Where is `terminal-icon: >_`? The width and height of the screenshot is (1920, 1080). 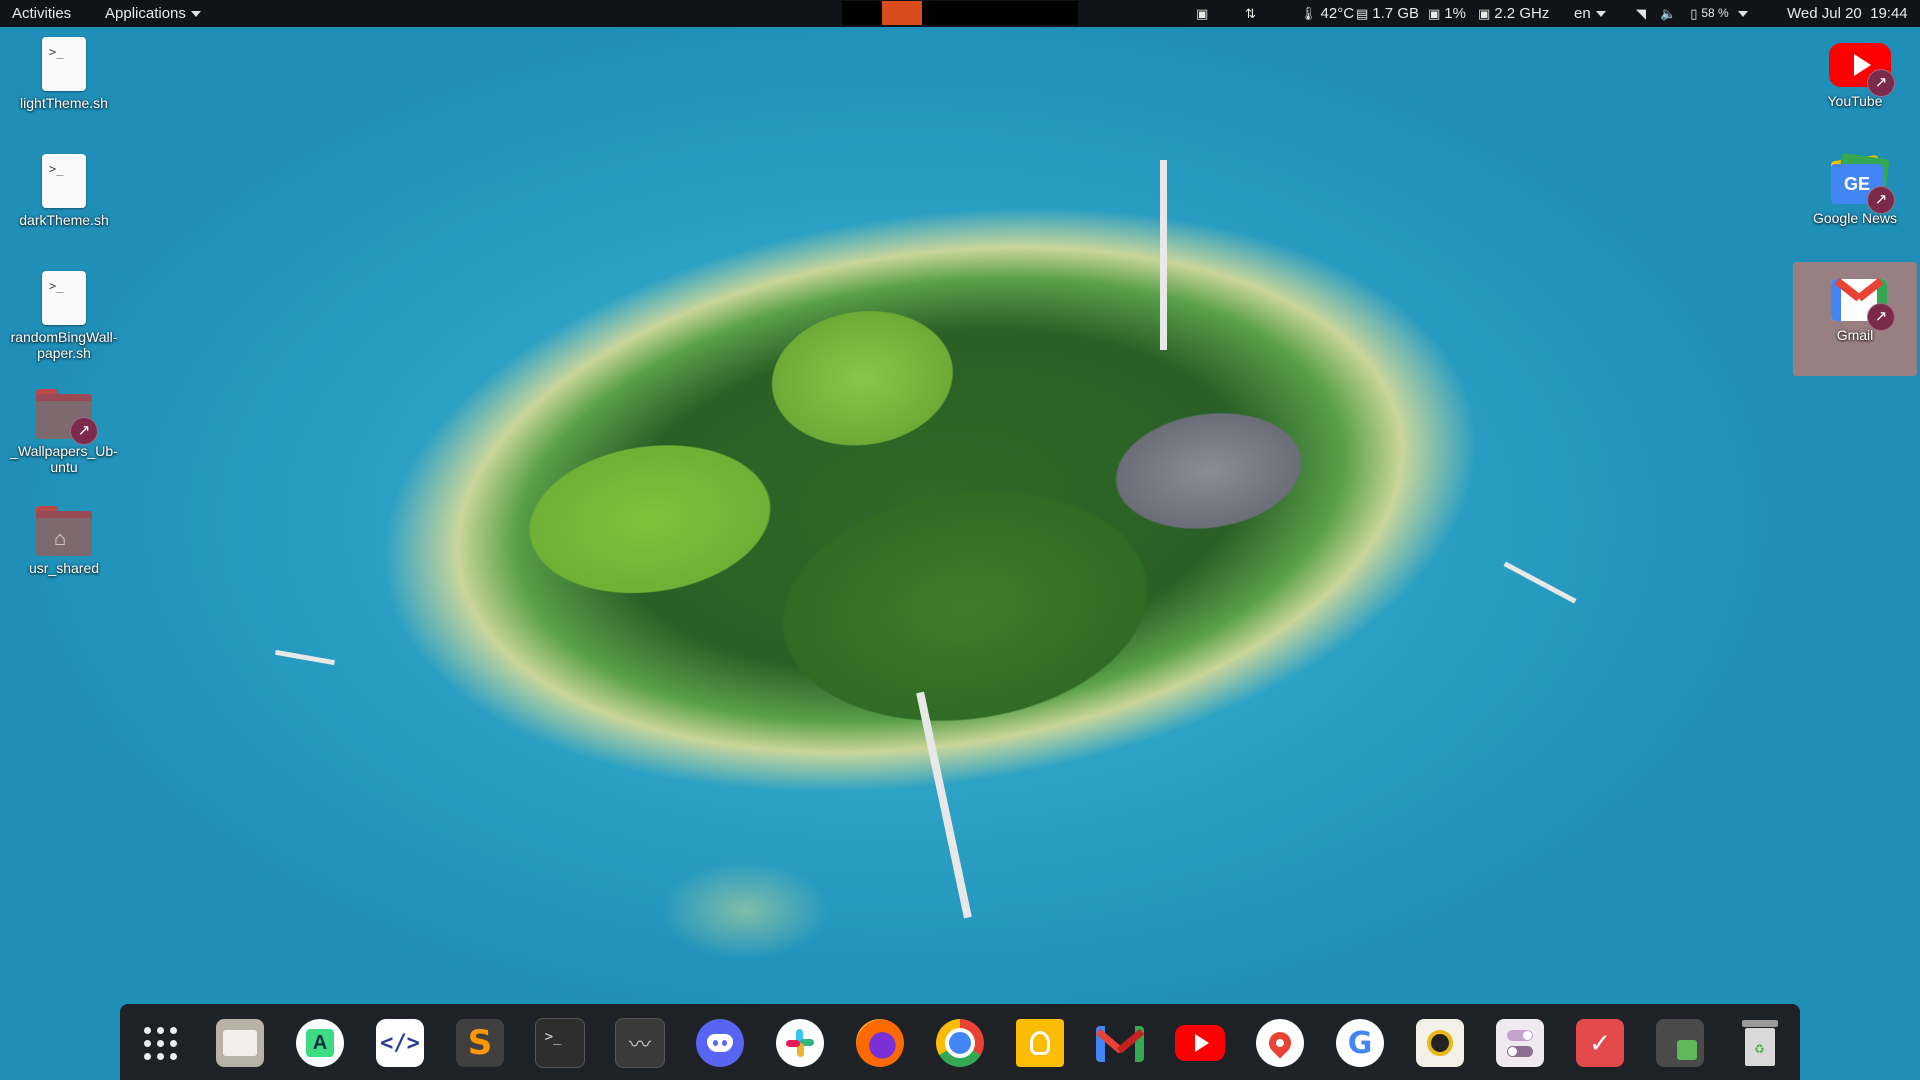 terminal-icon: >_ is located at coordinates (560, 1043).